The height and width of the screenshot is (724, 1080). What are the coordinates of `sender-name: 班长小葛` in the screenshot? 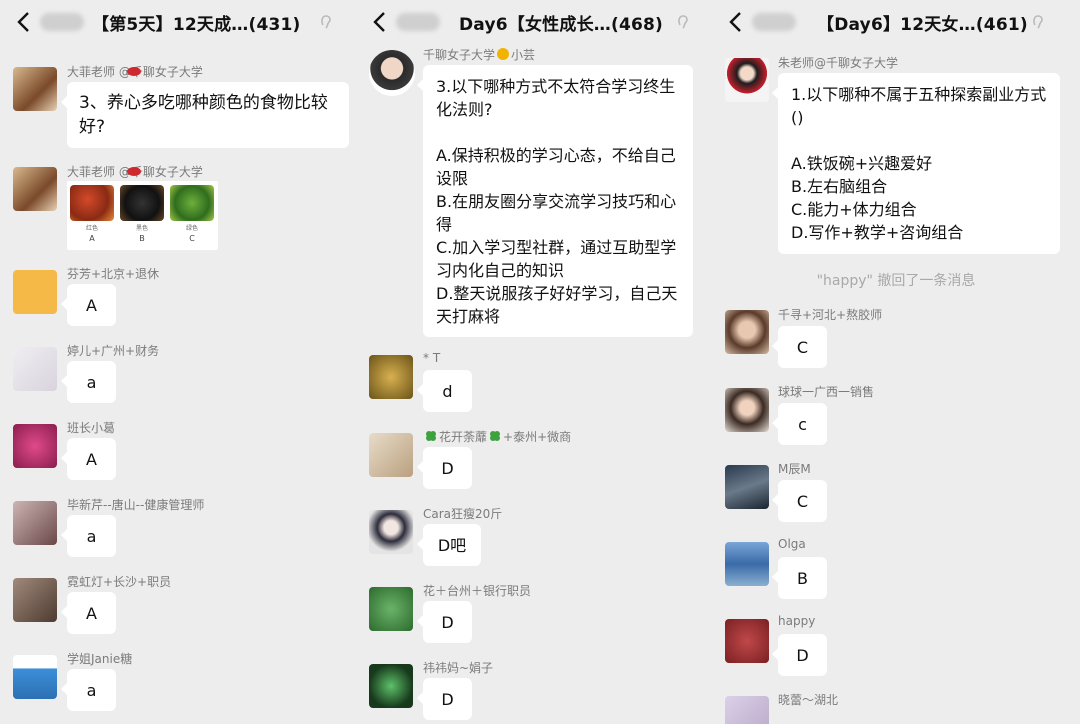 It's located at (91, 428).